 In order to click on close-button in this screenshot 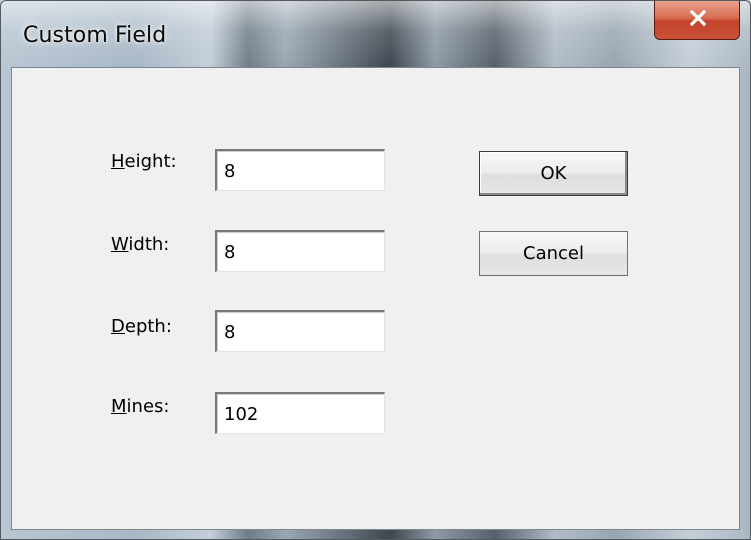, I will do `click(697, 20)`.